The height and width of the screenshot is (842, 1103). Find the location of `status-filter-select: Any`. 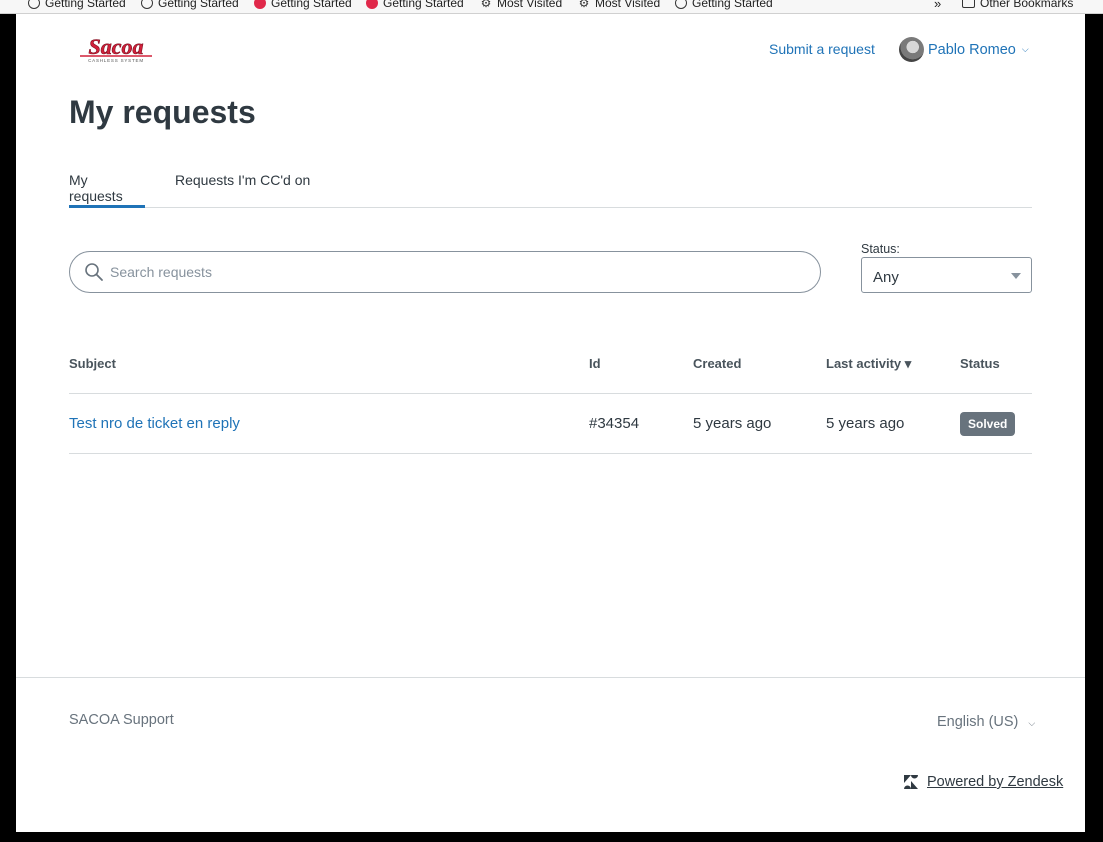

status-filter-select: Any is located at coordinates (946, 275).